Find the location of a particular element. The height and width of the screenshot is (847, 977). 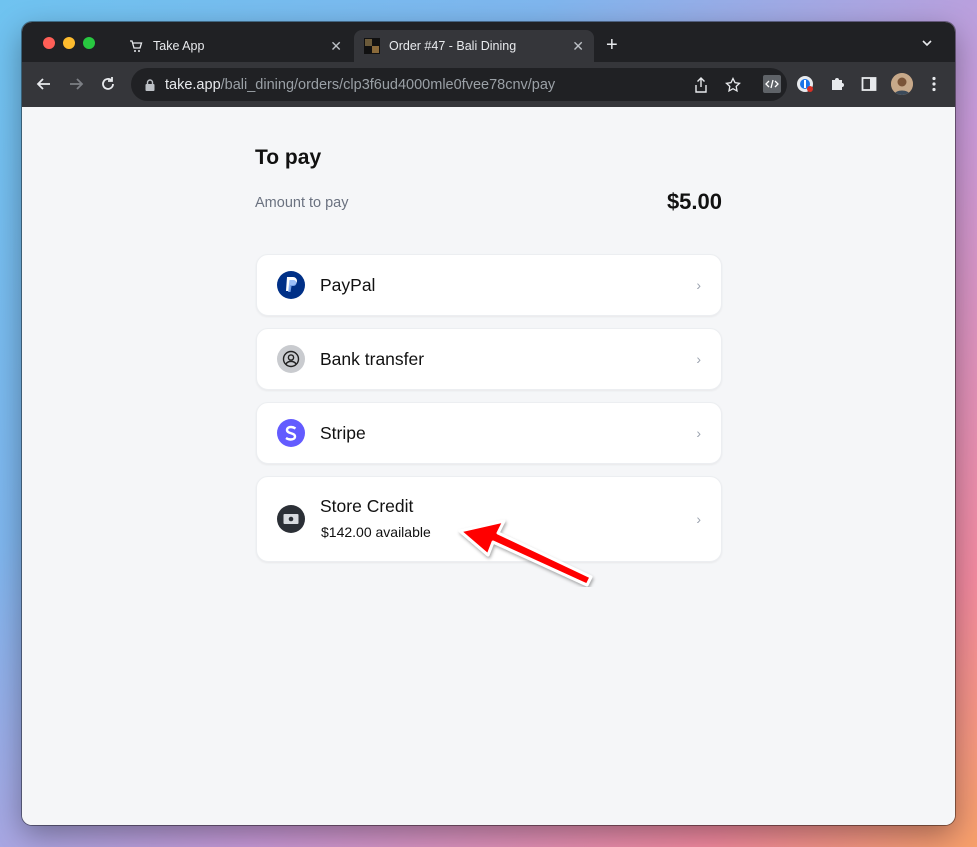

amount-label: Amount to pay is located at coordinates (302, 203).